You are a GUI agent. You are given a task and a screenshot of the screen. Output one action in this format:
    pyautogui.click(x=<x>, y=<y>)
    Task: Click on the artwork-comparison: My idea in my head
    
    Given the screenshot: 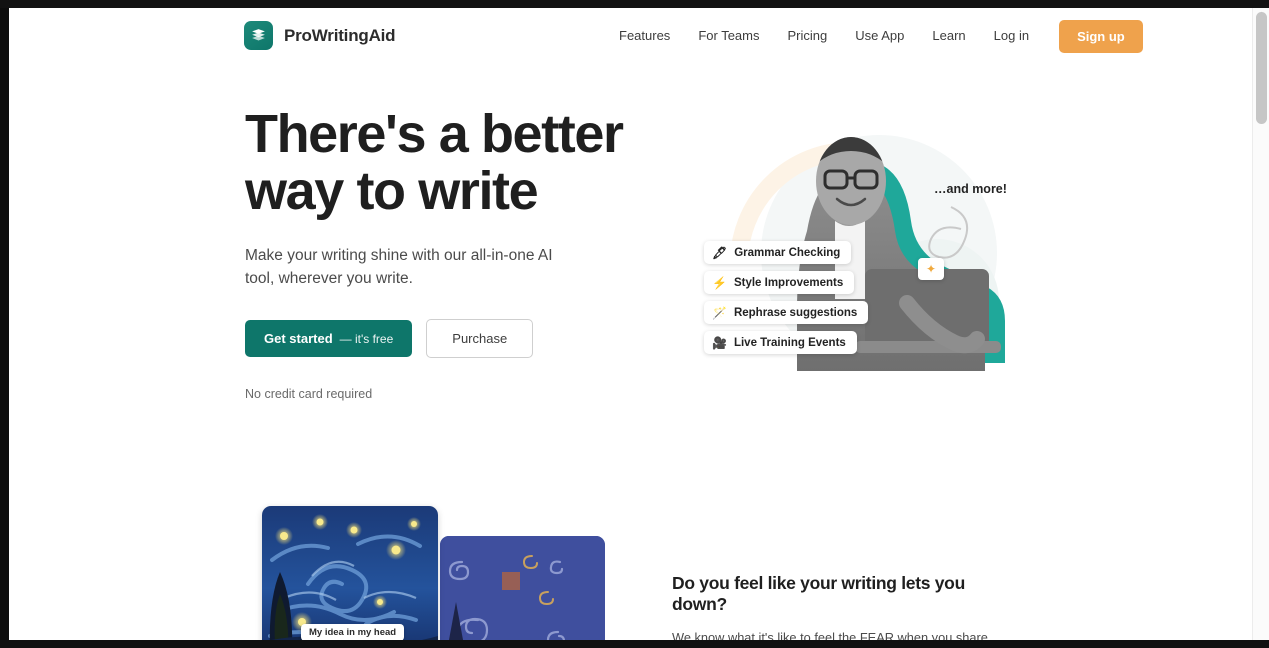 What is the action you would take?
    pyautogui.click(x=429, y=573)
    